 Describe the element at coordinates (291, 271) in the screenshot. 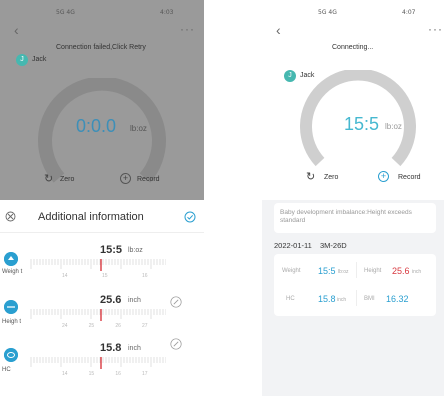

I see `weight-label: Weight` at that location.